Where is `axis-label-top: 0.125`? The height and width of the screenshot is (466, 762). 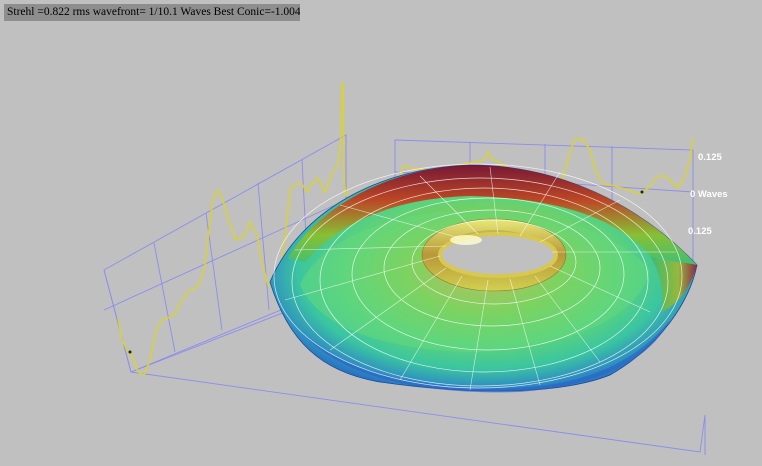
axis-label-top: 0.125 is located at coordinates (710, 157).